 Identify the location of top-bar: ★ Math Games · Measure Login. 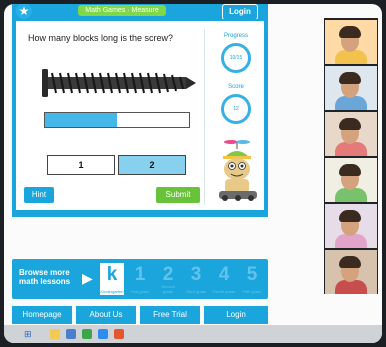
(140, 12).